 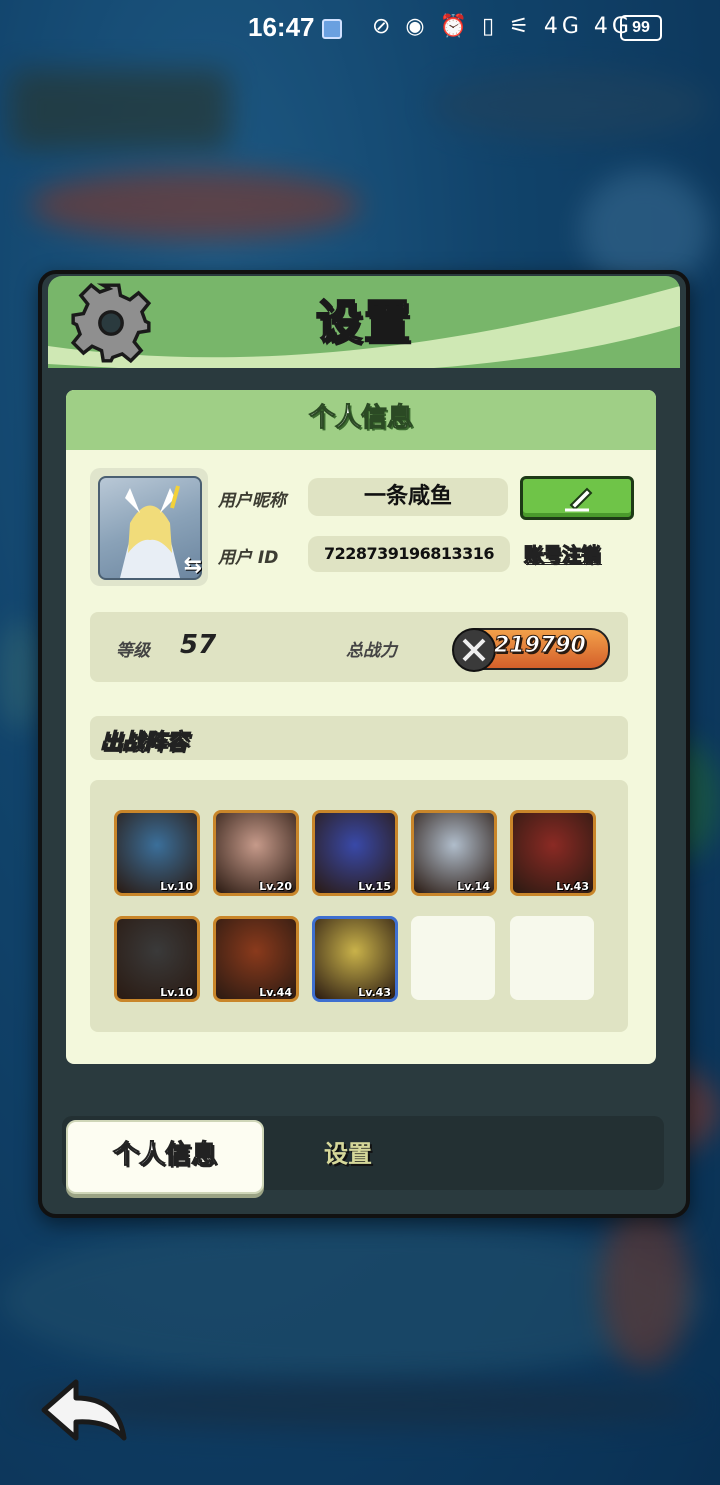 What do you see at coordinates (371, 651) in the screenshot?
I see `power-label: 总战力` at bounding box center [371, 651].